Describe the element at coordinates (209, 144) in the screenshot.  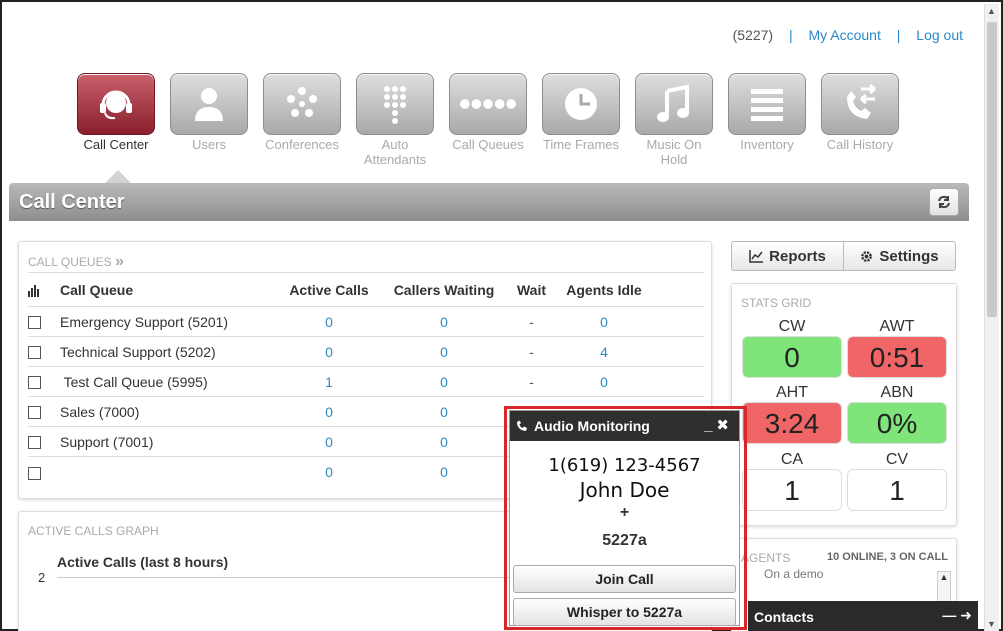
I see `nav-label: Users` at that location.